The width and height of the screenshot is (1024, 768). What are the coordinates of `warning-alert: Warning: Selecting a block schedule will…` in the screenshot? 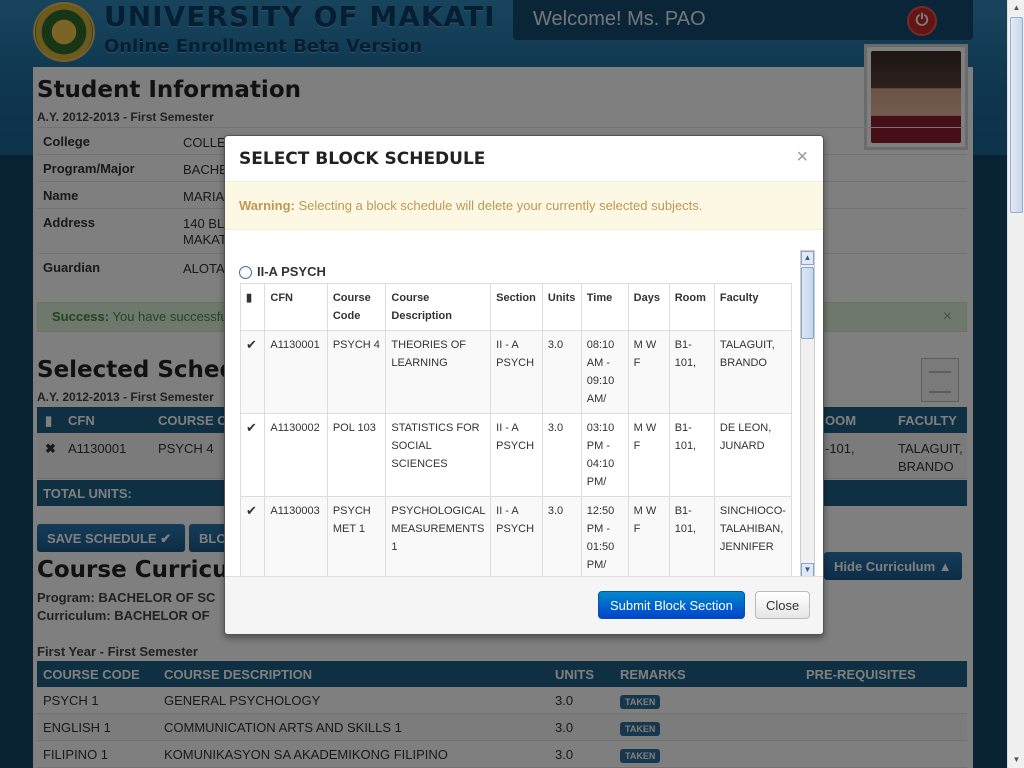 It's located at (524, 206).